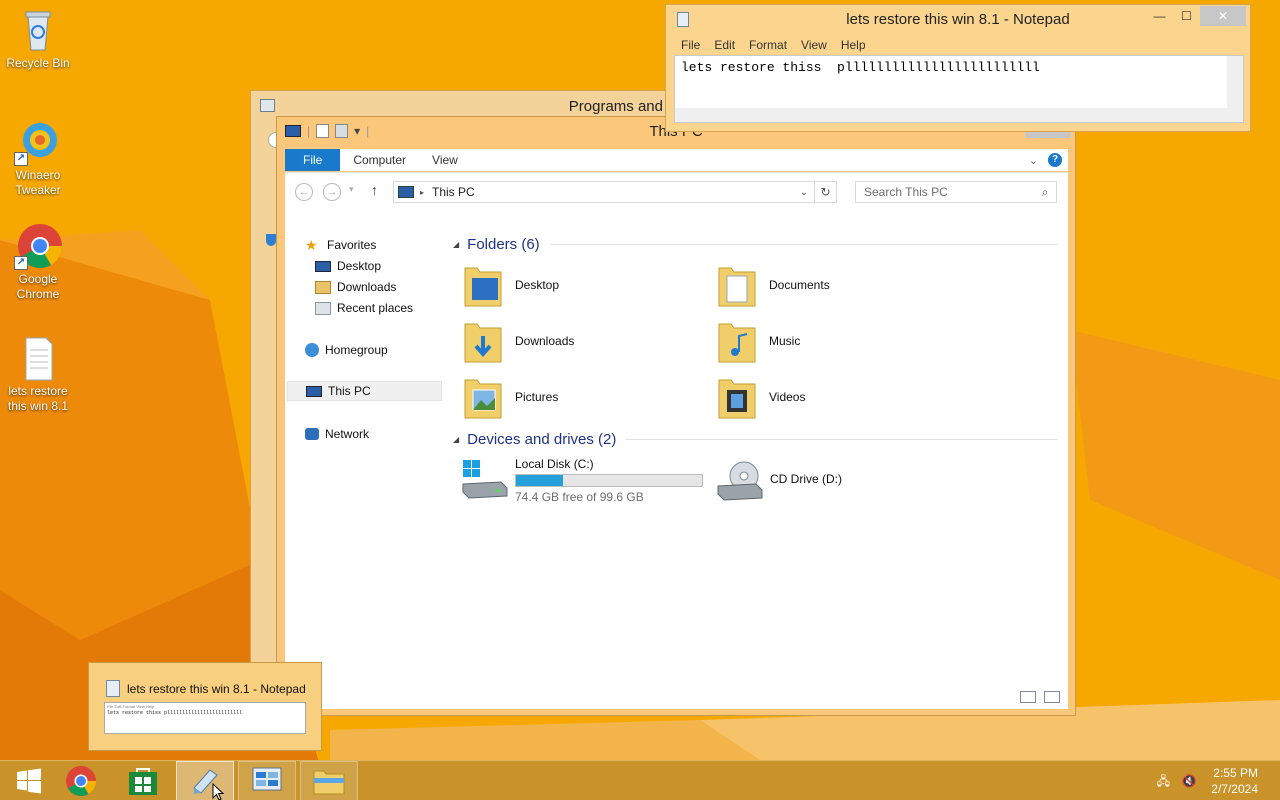 This screenshot has width=1280, height=800. What do you see at coordinates (640, 780) in the screenshot?
I see `taskbar: 🖧 🔇 2:55 PM 2/7/2024` at bounding box center [640, 780].